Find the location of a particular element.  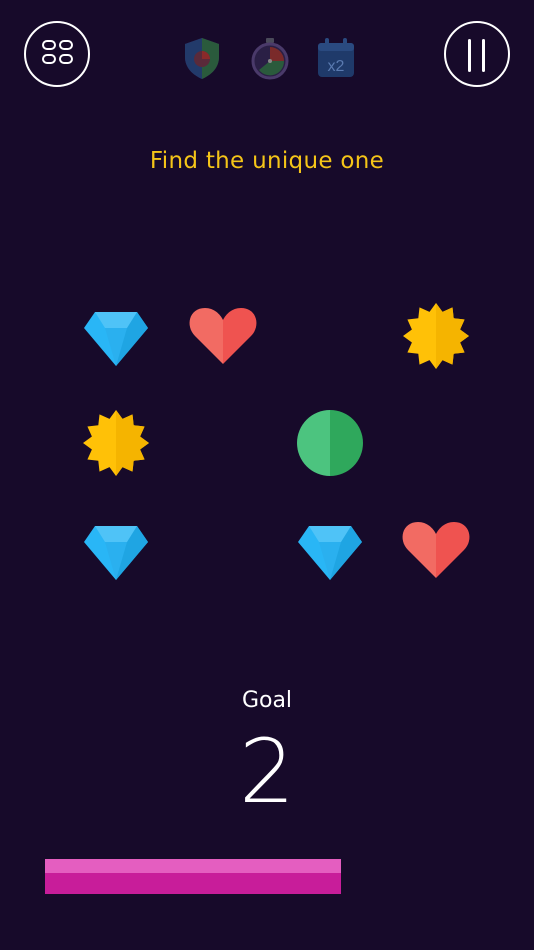

goal-label: Goal is located at coordinates (267, 700).